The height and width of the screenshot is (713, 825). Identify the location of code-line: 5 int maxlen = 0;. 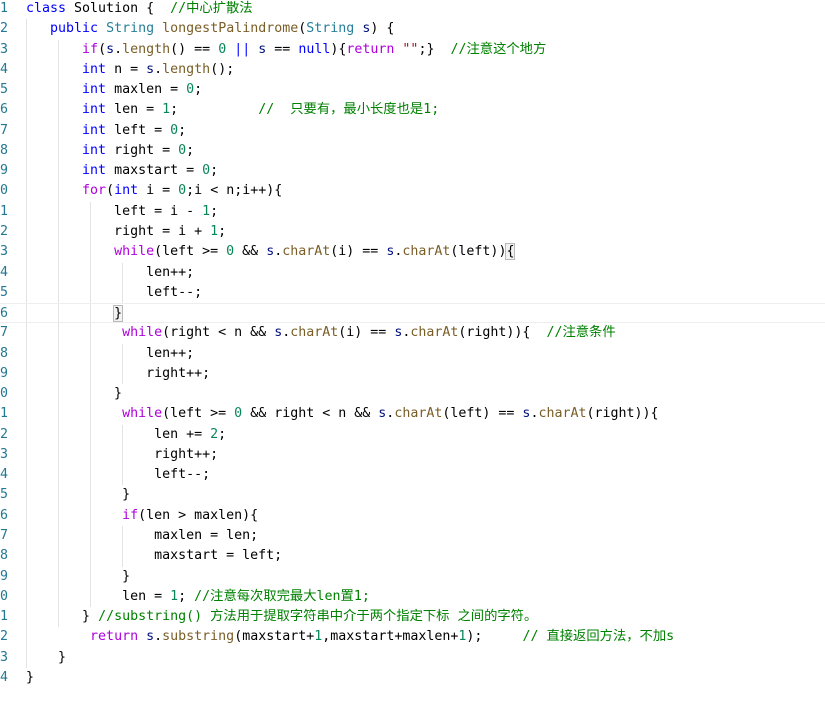
(412, 90).